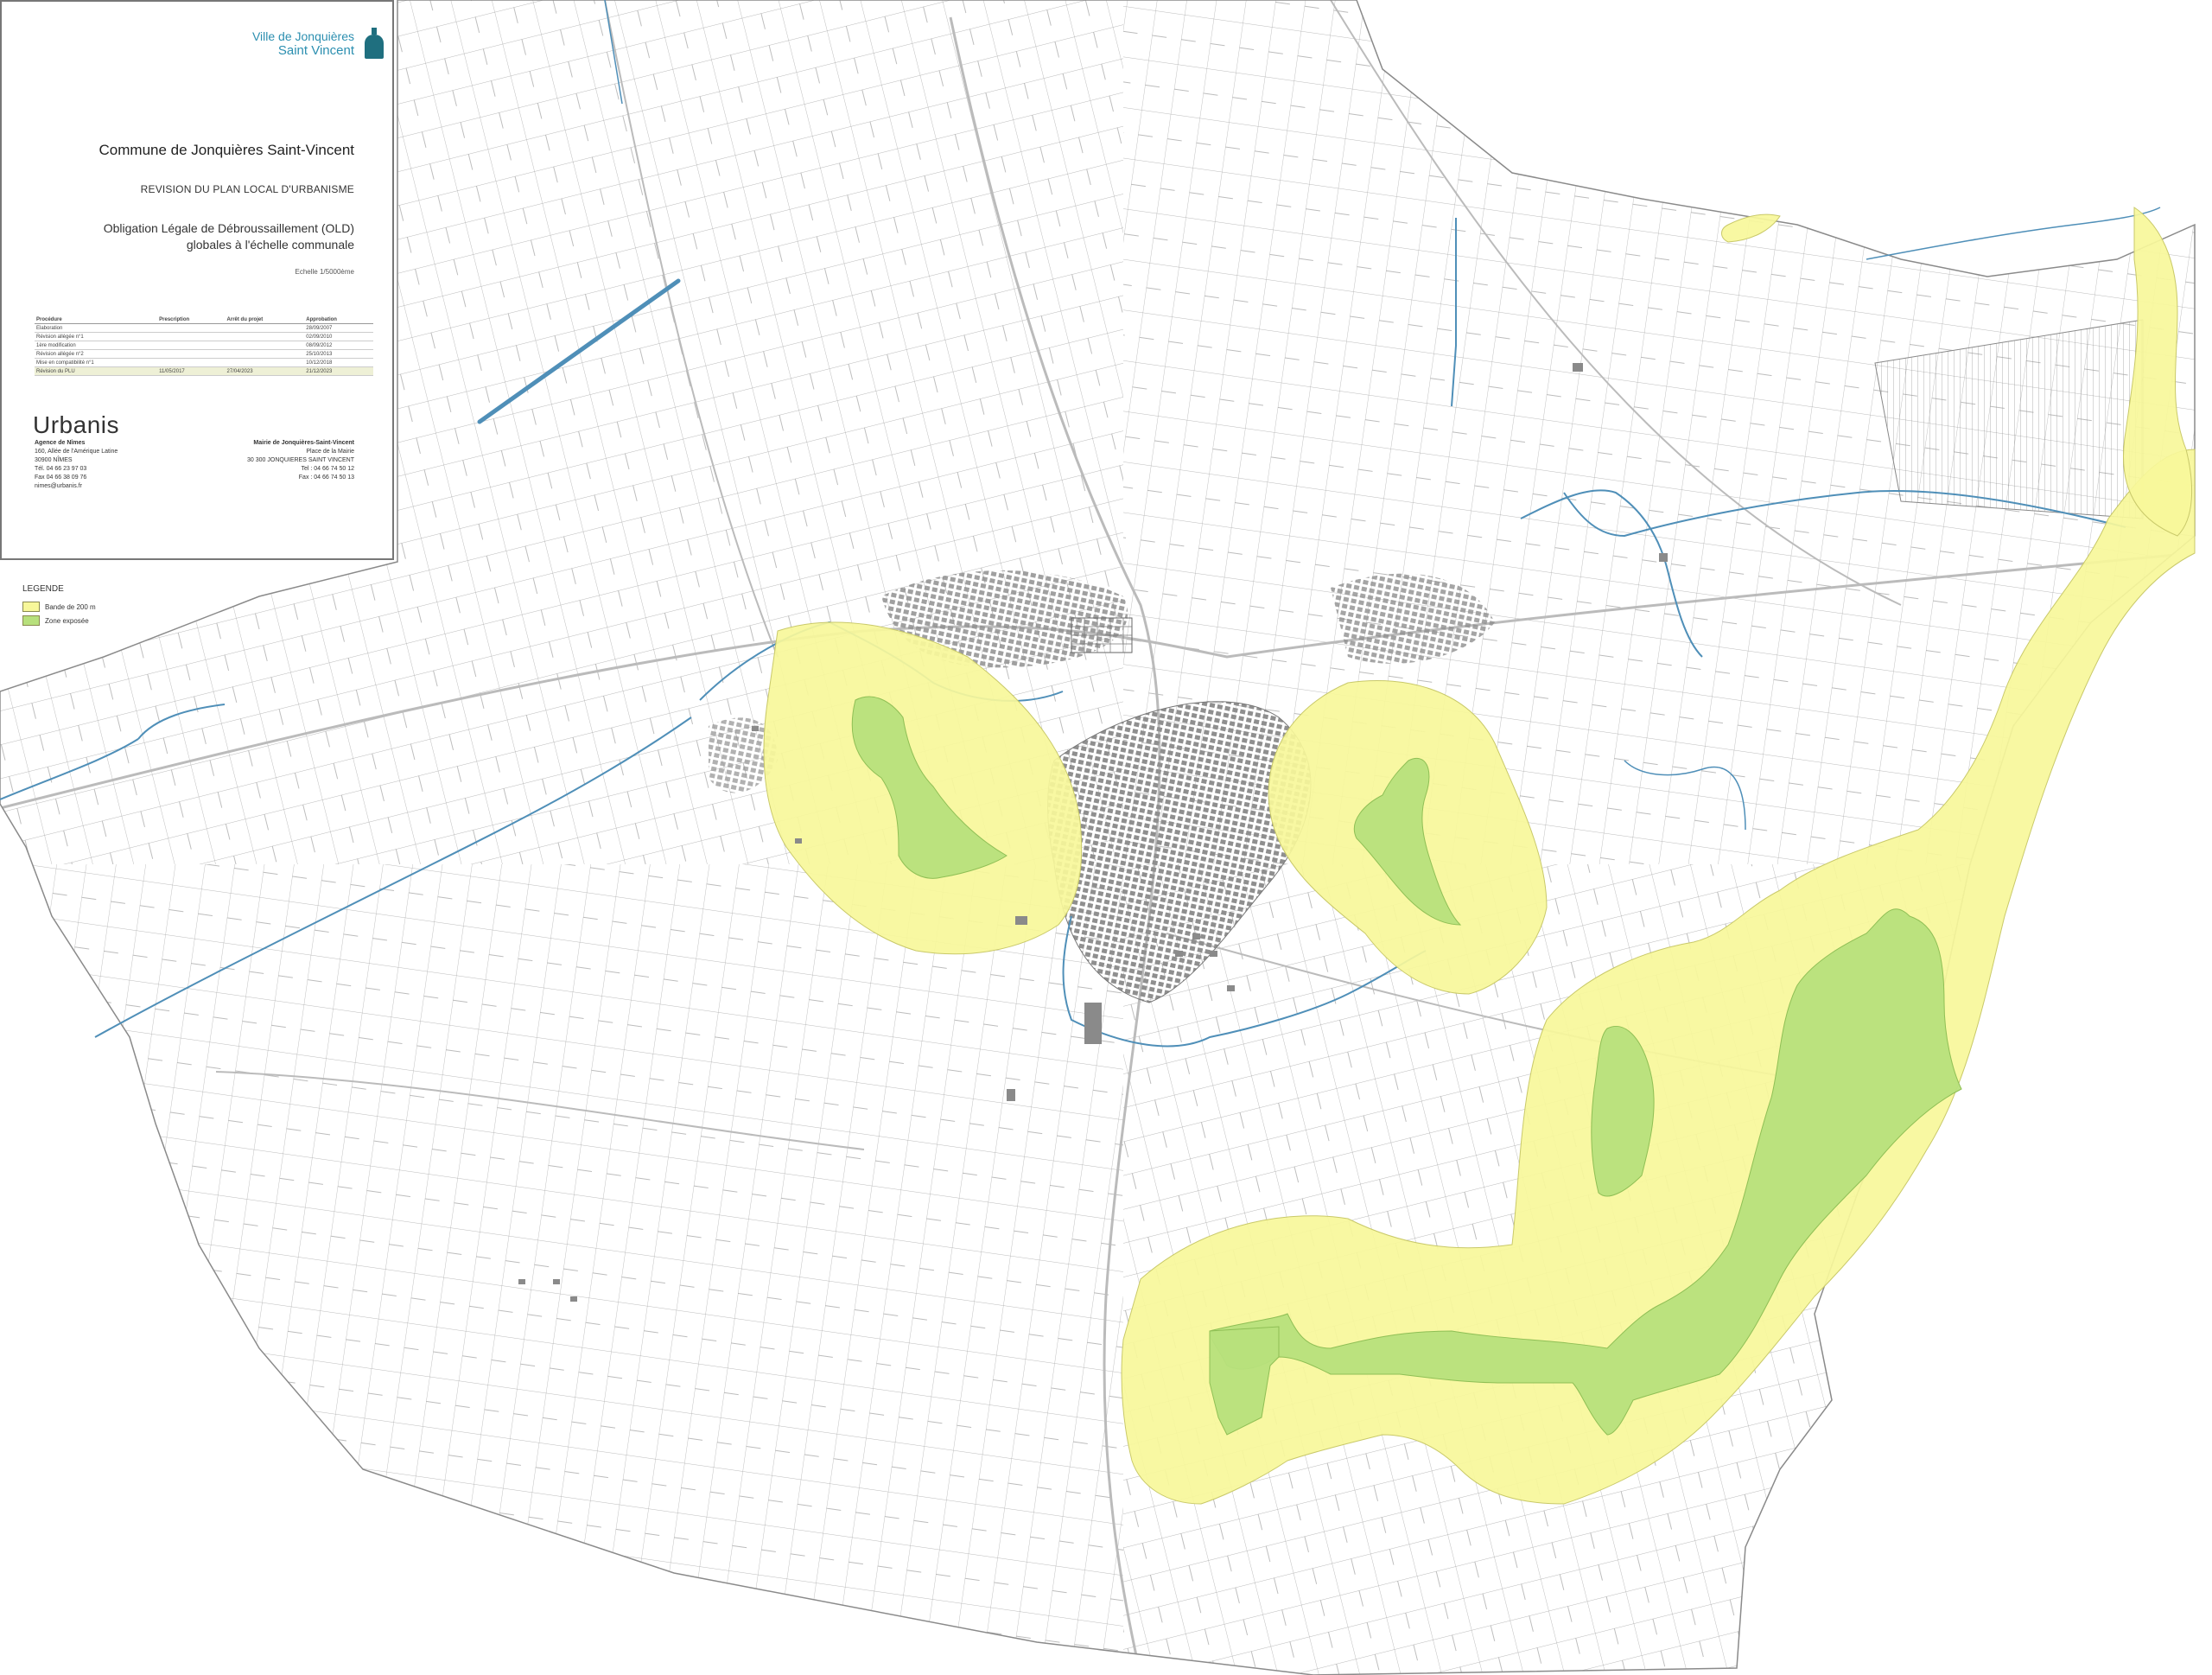  What do you see at coordinates (191, 371) in the screenshot?
I see `table-cell: 11/05/2017` at bounding box center [191, 371].